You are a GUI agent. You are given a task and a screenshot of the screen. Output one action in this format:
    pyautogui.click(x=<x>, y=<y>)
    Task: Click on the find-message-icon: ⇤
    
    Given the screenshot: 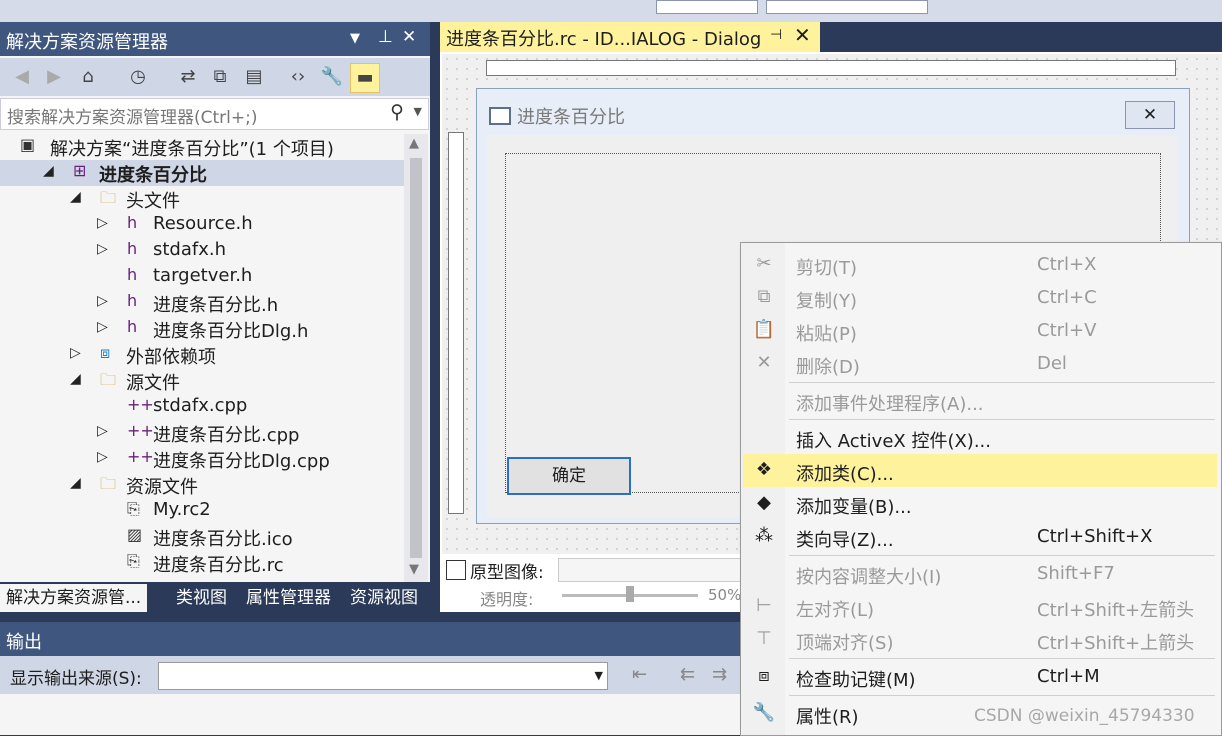 What is the action you would take?
    pyautogui.click(x=639, y=674)
    